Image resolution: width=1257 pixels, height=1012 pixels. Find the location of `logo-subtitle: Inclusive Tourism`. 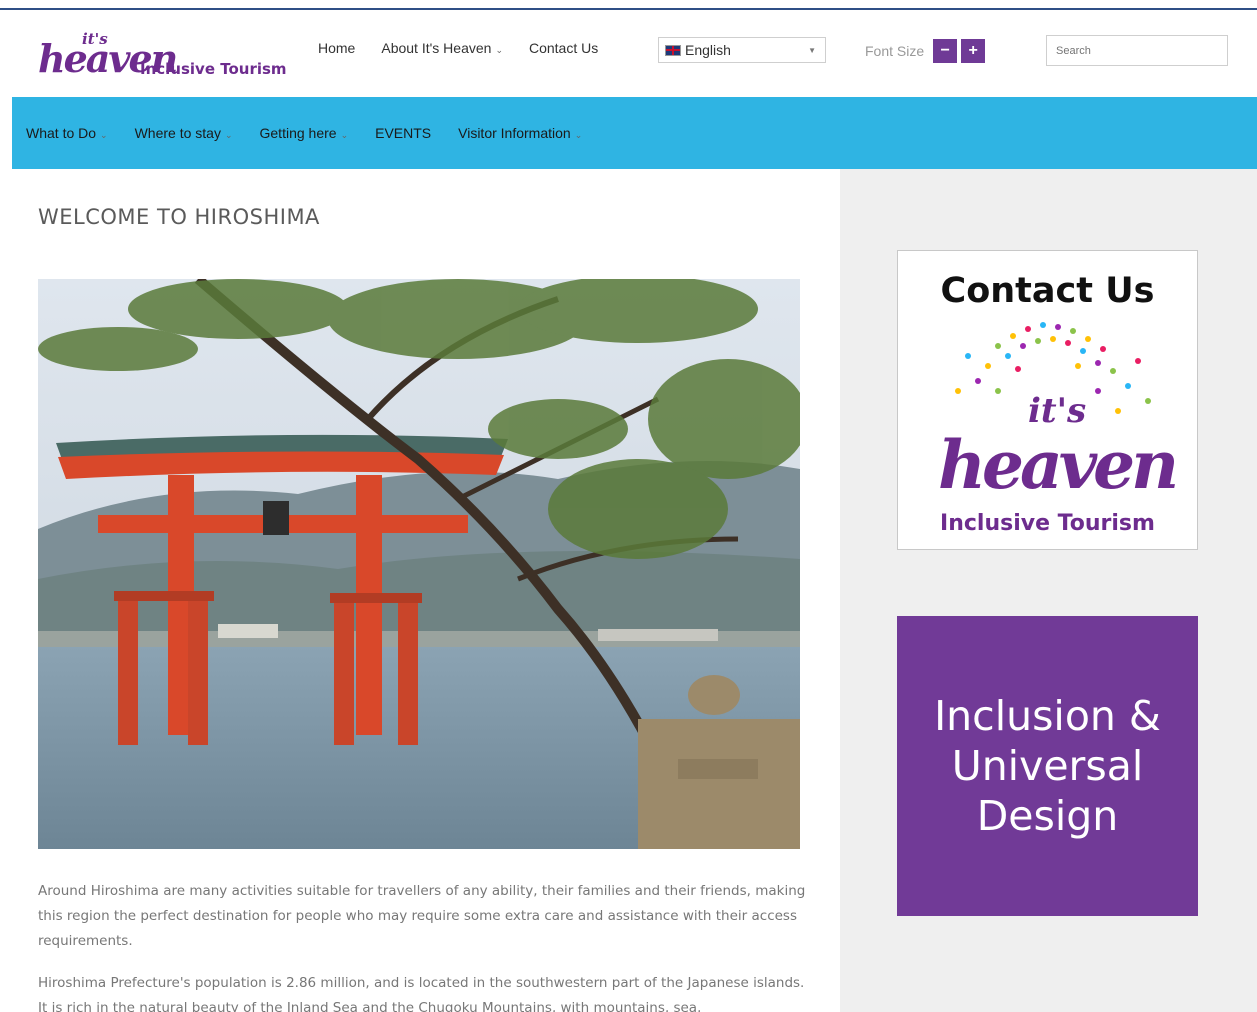

logo-subtitle: Inclusive Tourism is located at coordinates (213, 69).